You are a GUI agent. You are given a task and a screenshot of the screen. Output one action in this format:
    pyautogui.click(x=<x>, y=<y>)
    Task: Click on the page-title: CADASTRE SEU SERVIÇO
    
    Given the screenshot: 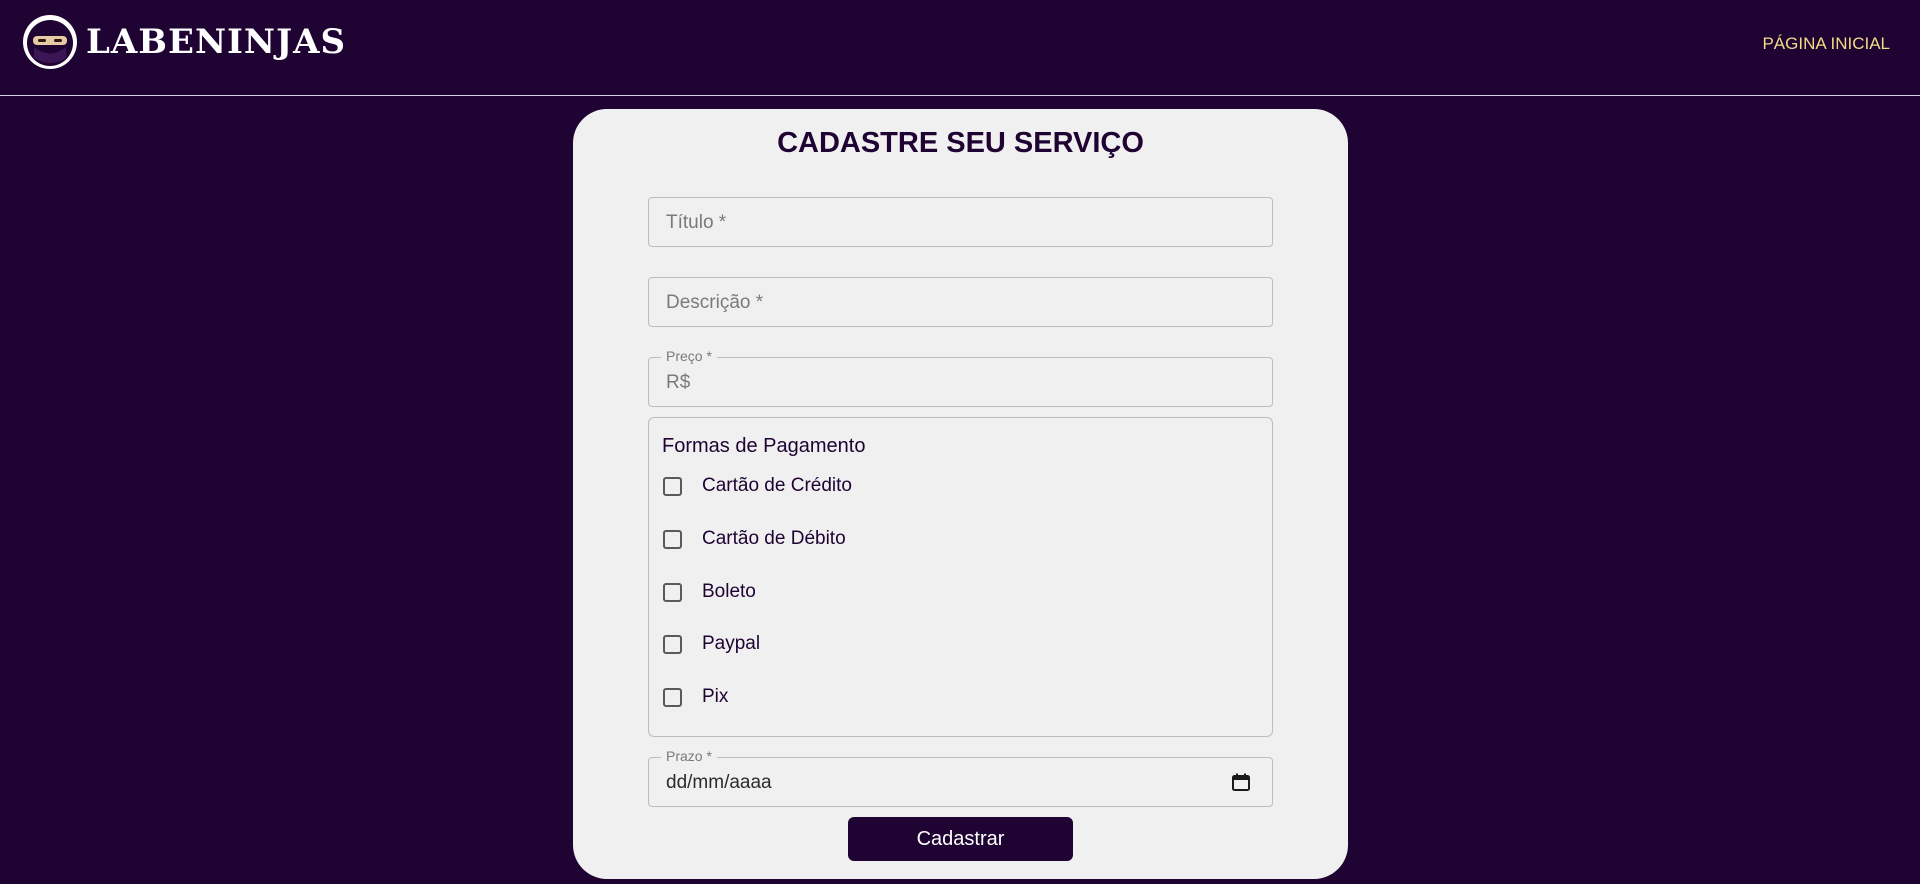 What is the action you would take?
    pyautogui.click(x=960, y=143)
    